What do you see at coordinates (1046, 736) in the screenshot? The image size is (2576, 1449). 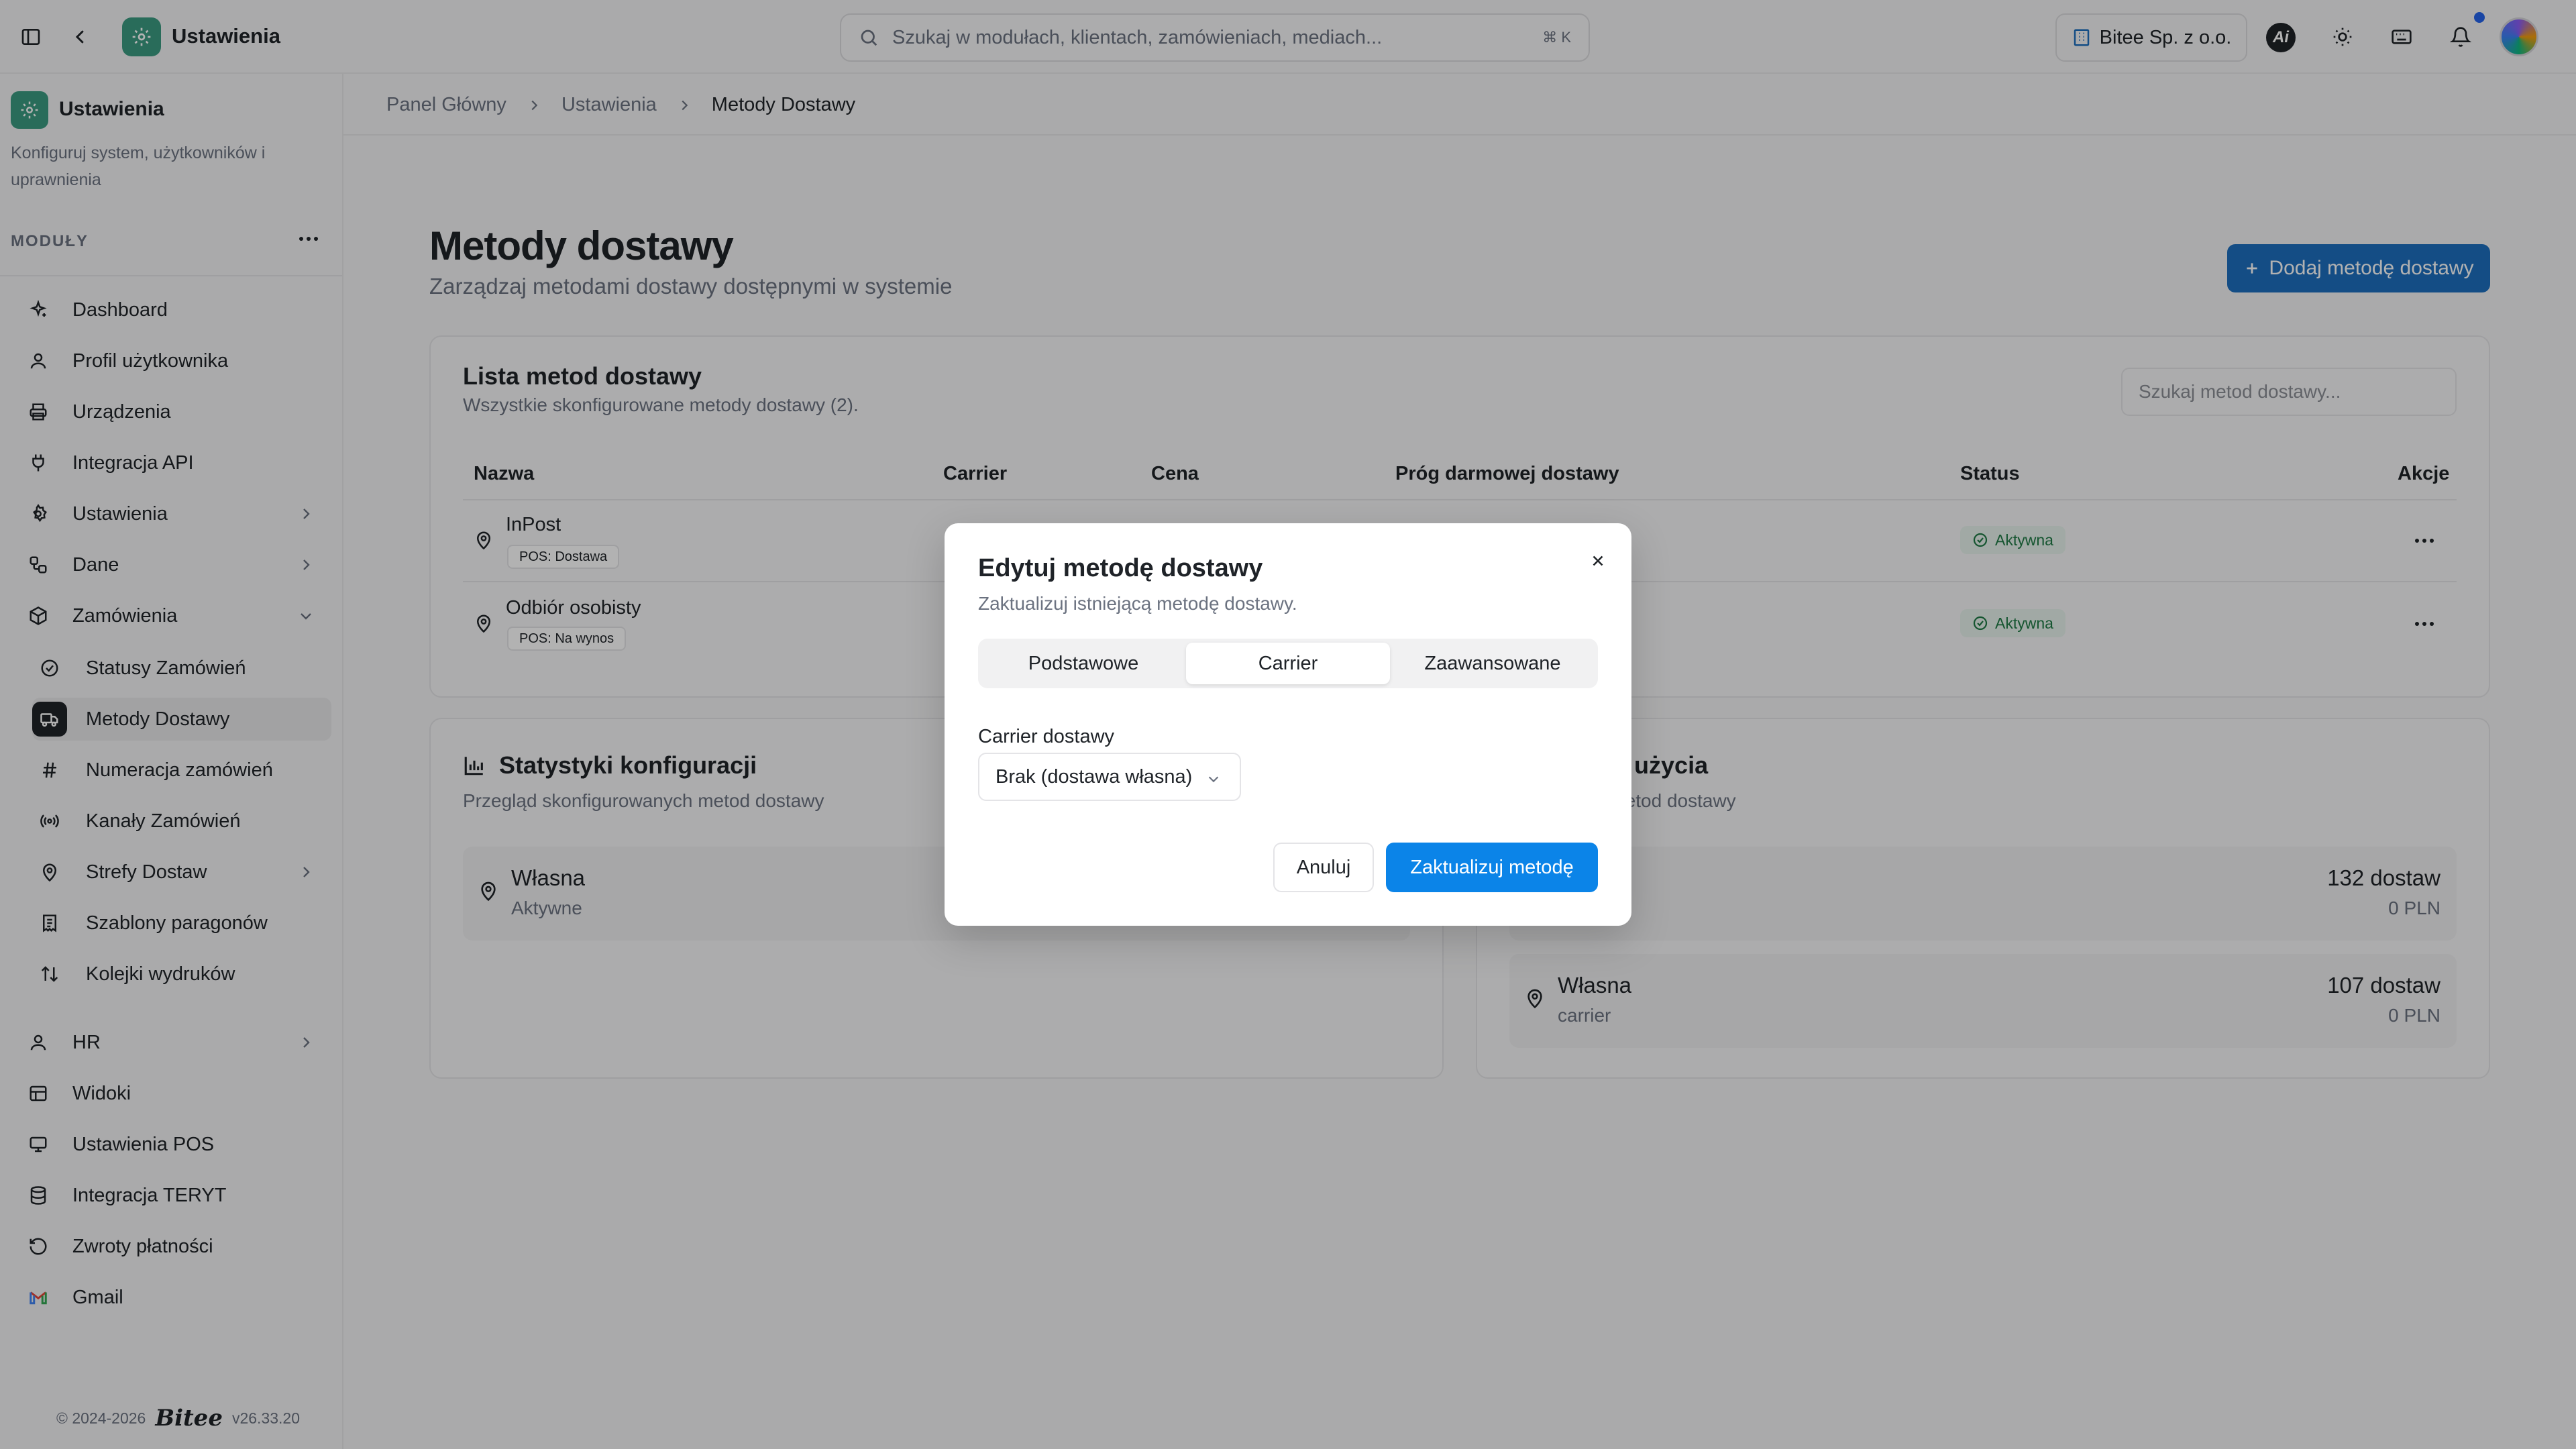 I see `carrier-label: Carrier dostawy` at bounding box center [1046, 736].